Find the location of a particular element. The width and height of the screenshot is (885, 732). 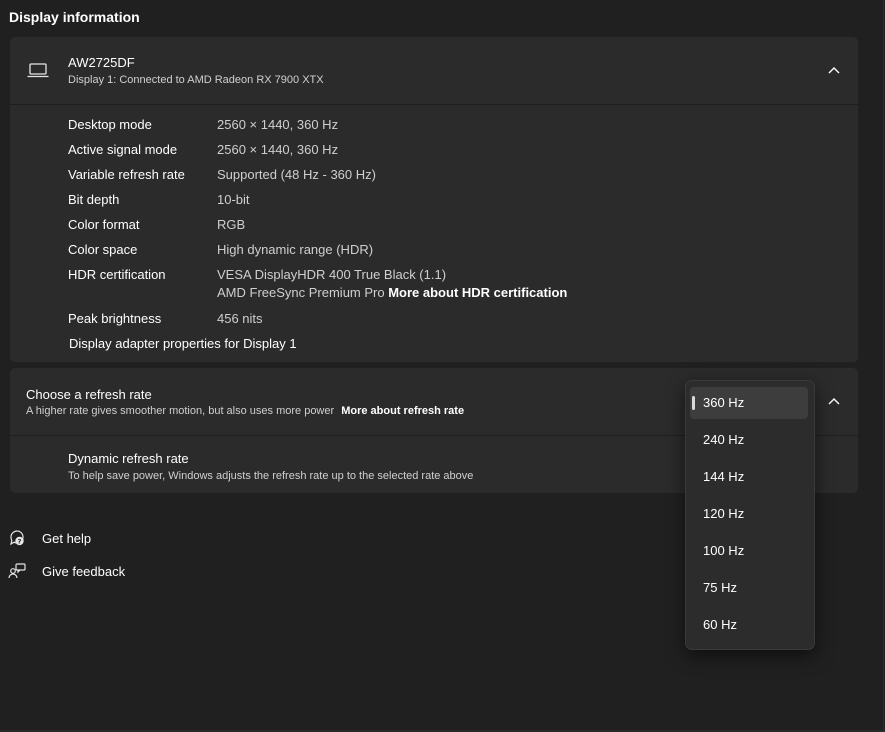

refresh-option-100: 100 Hz is located at coordinates (749, 551).